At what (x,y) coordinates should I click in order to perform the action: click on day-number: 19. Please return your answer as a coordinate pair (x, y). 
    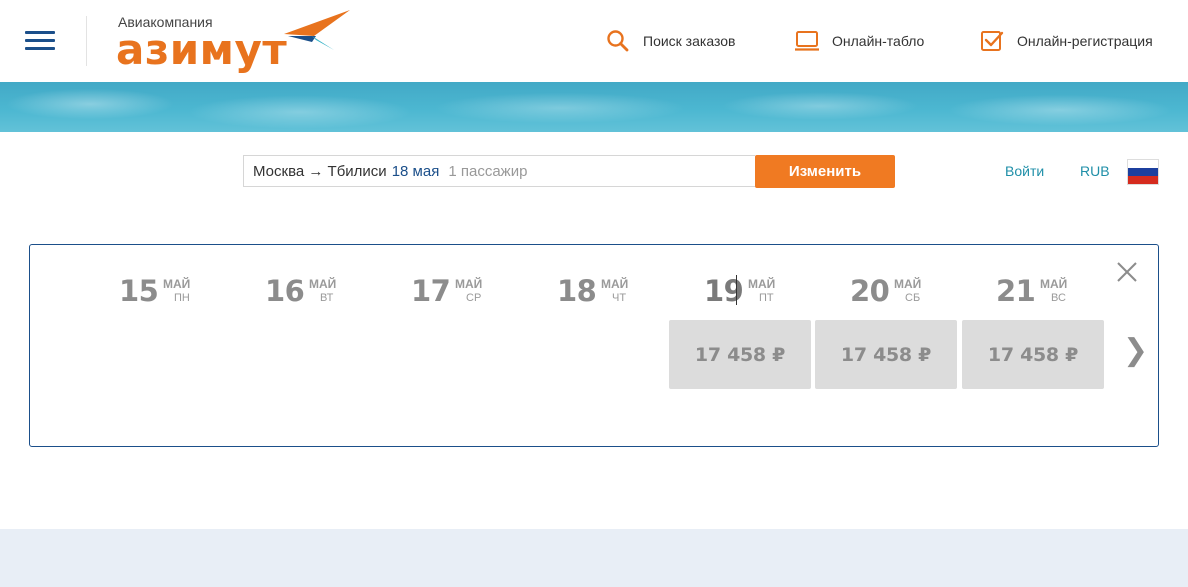
    Looking at the image, I should click on (724, 291).